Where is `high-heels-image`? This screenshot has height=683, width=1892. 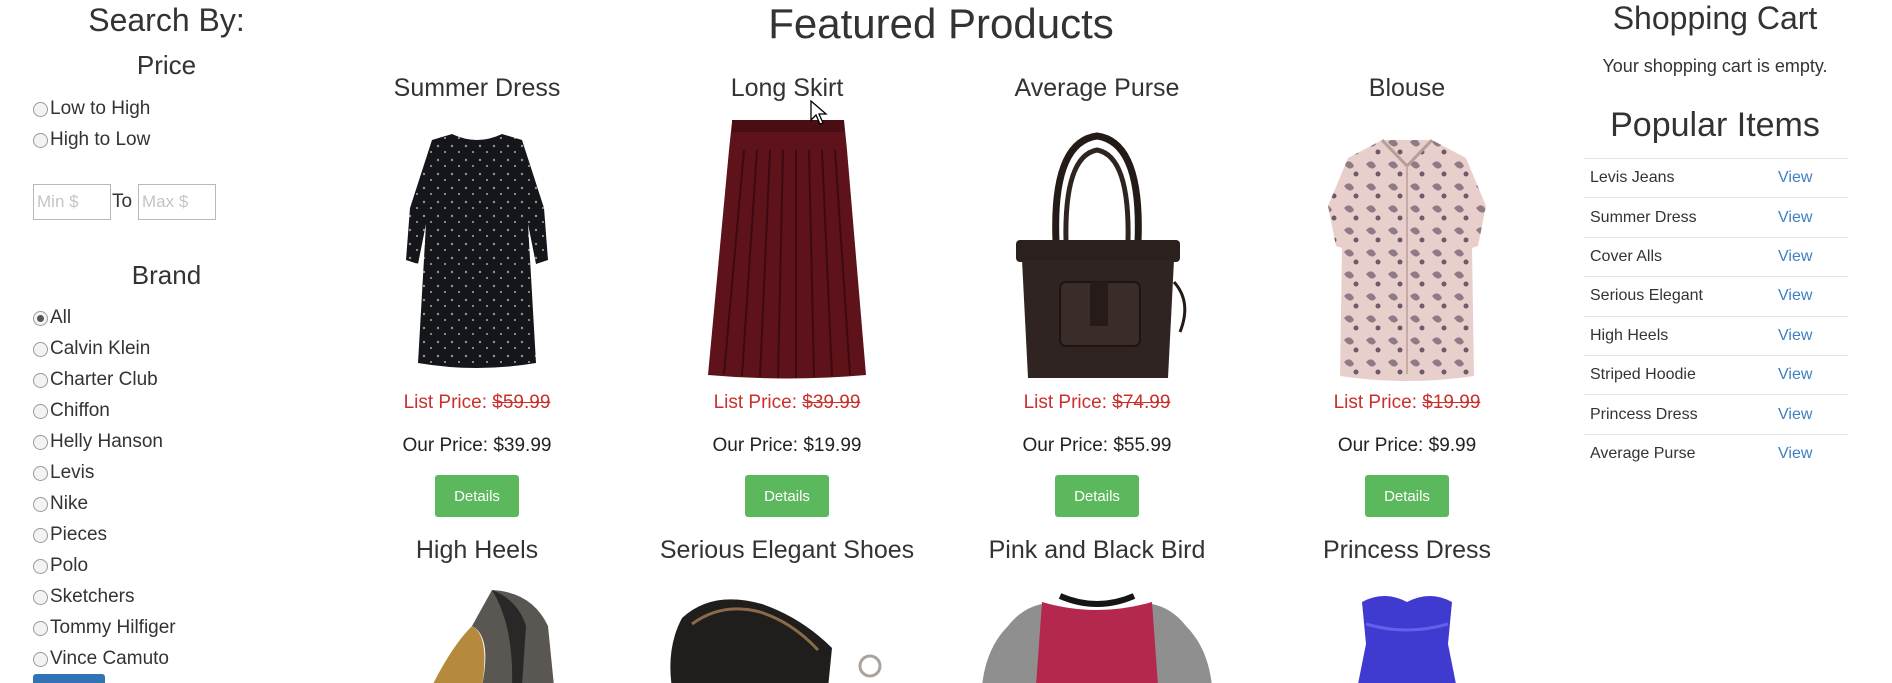 high-heels-image is located at coordinates (477, 634).